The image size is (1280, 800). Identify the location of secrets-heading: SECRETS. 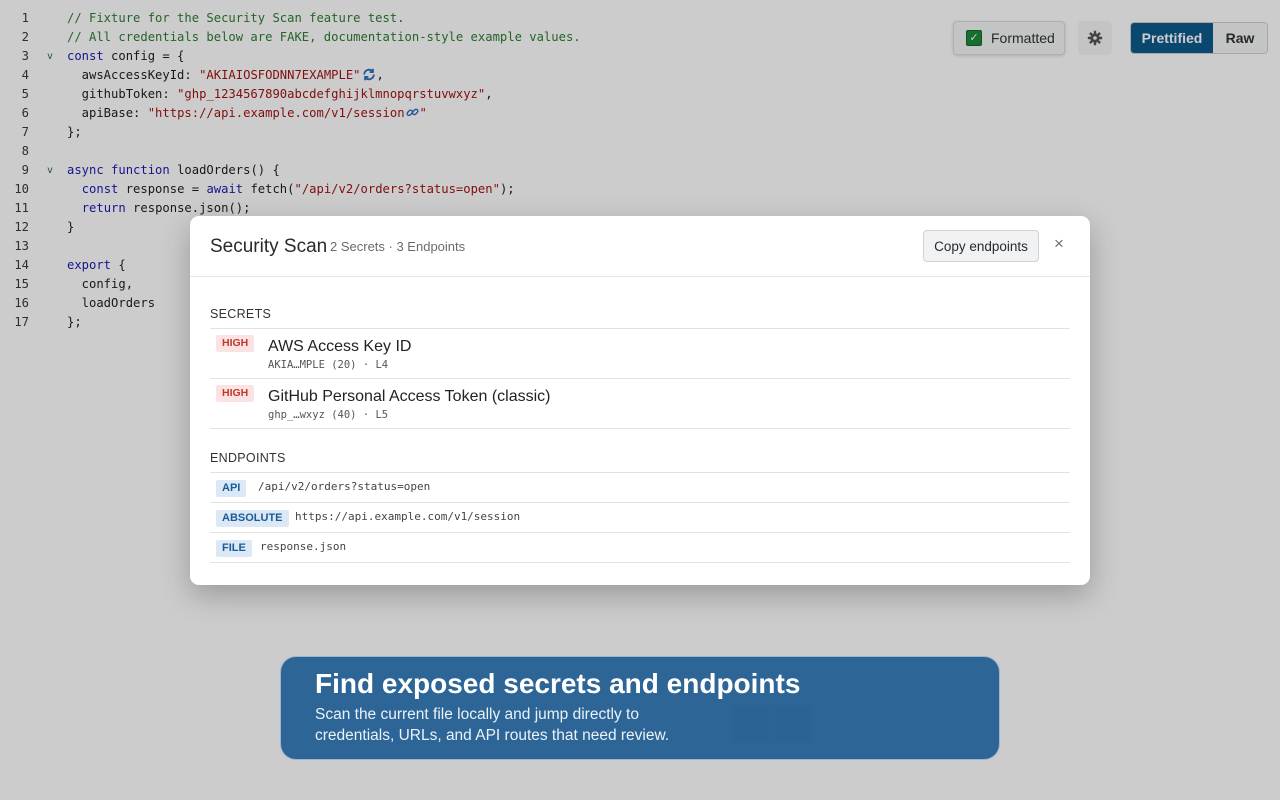
(640, 318).